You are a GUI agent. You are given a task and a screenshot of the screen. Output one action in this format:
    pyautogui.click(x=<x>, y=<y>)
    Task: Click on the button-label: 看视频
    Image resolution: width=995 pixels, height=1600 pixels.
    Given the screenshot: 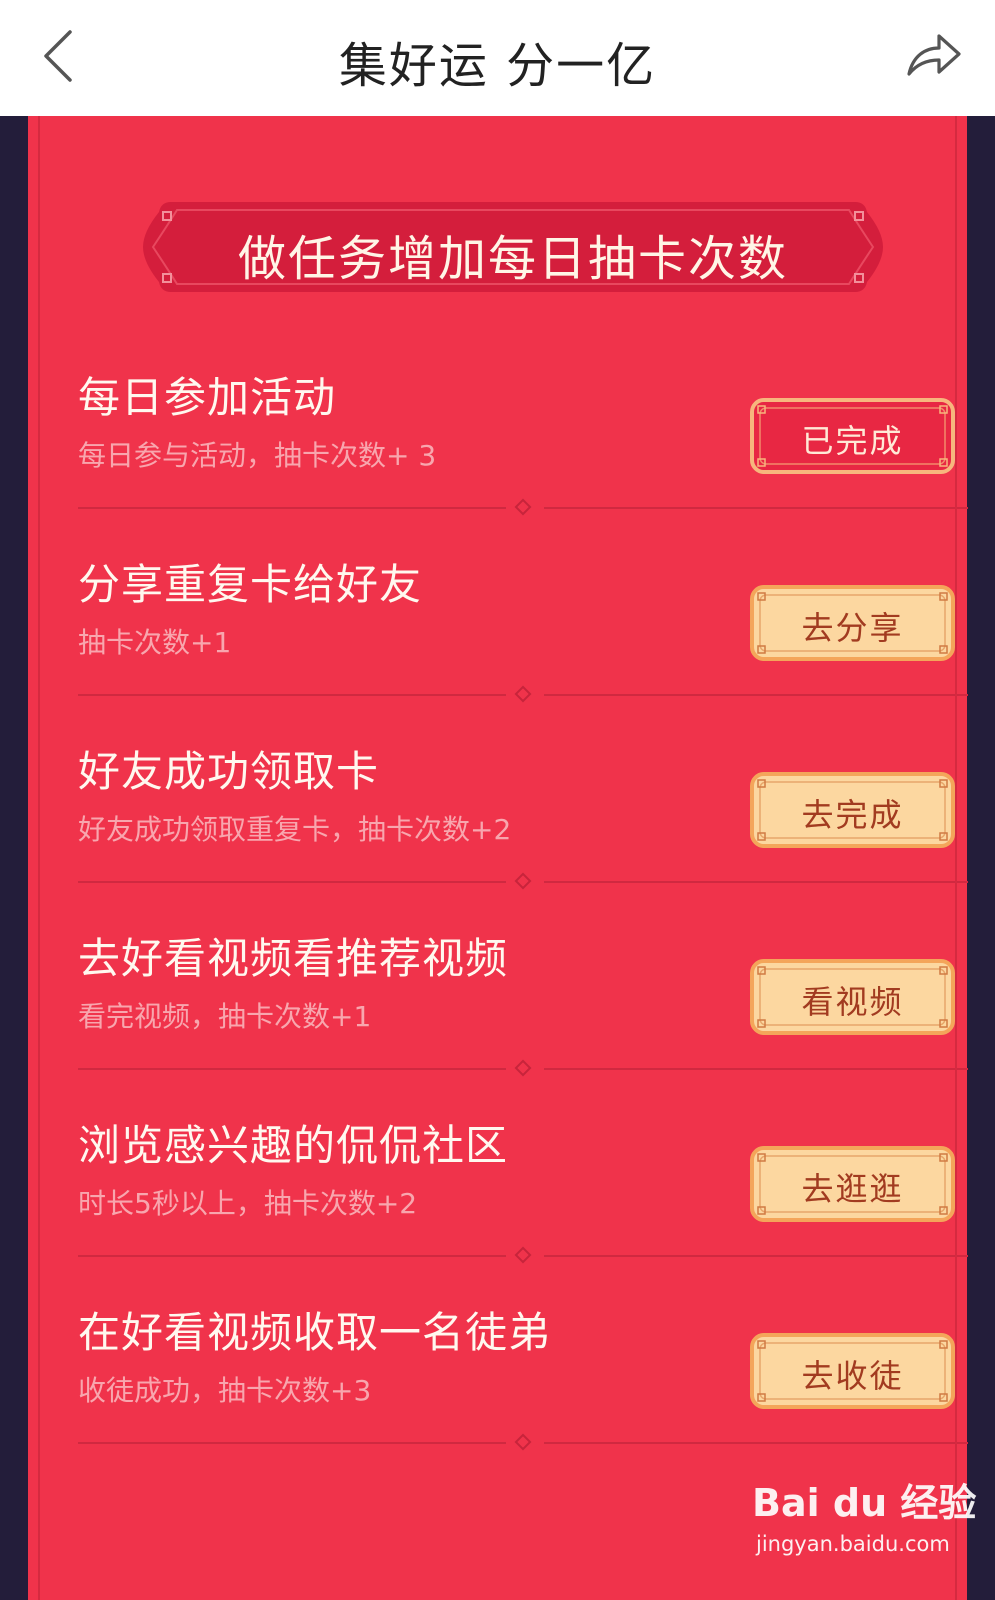 What is the action you would take?
    pyautogui.click(x=852, y=1002)
    